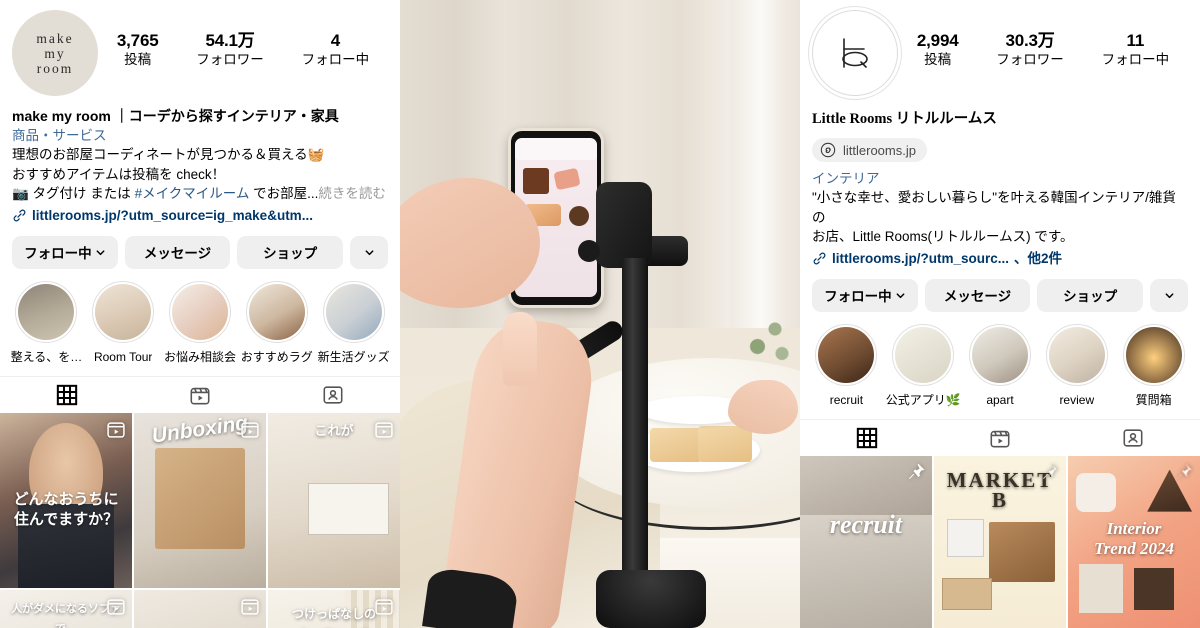 The width and height of the screenshot is (1200, 628). Describe the element at coordinates (869, 150) in the screenshot. I see `threads-badge: littlerooms.jp` at that location.